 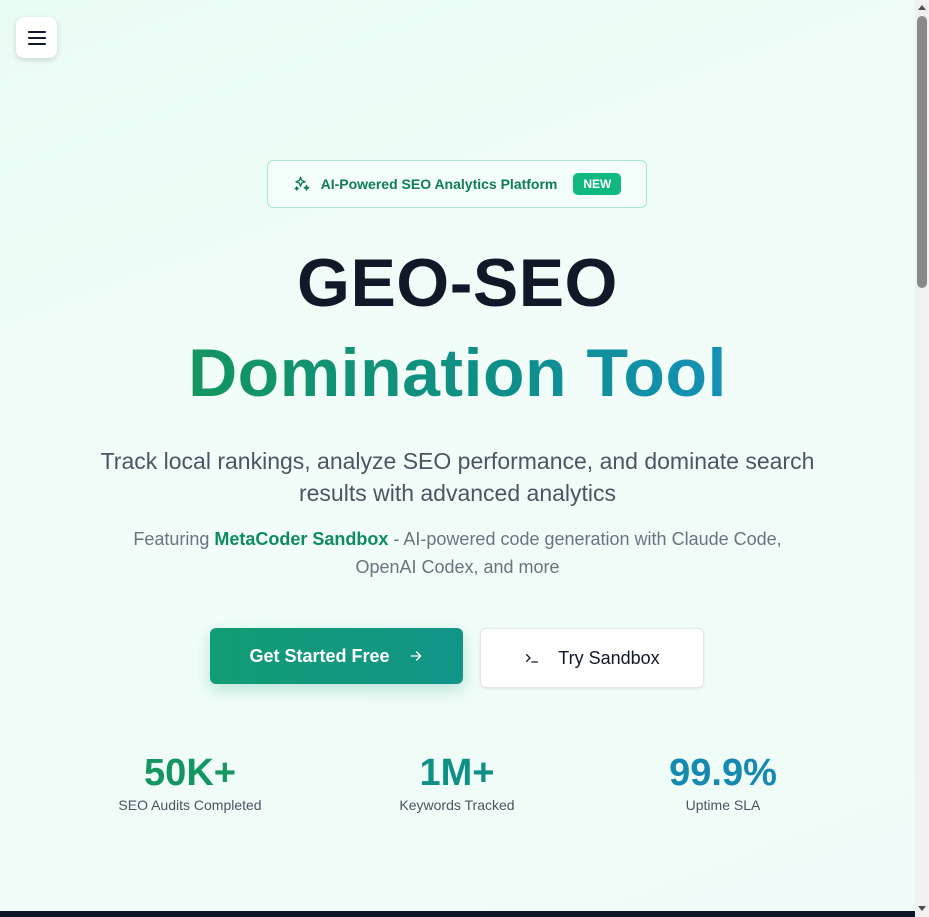 I want to click on stat-value: 99.9%, so click(x=723, y=773).